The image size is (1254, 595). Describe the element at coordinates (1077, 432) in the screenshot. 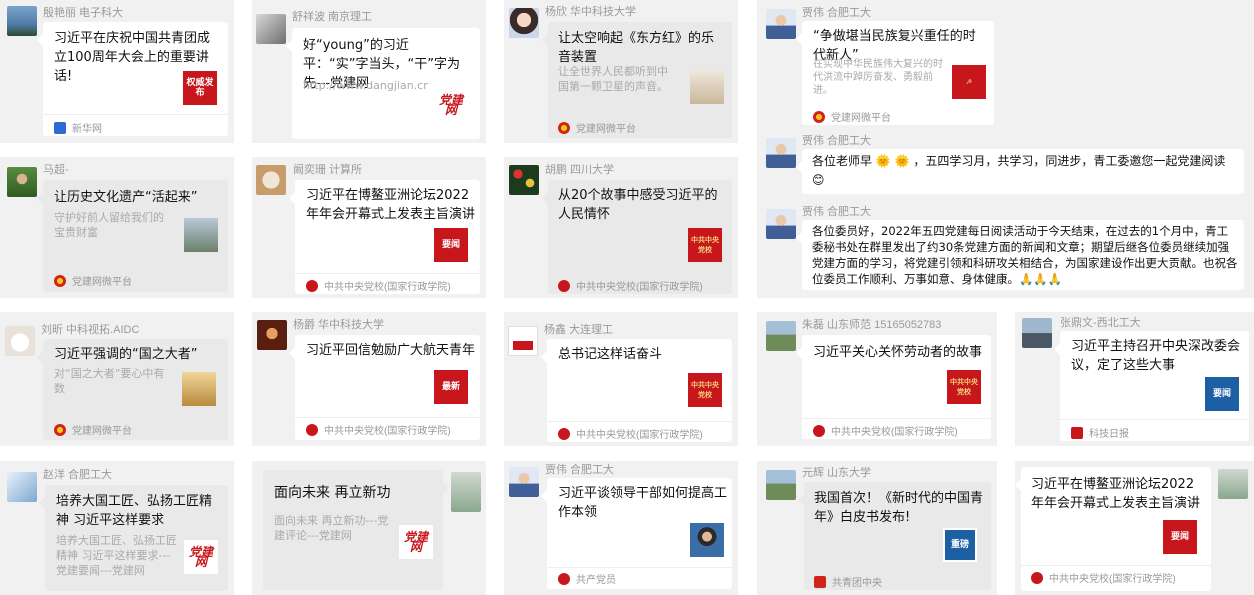

I see `tech-daily-icon` at that location.